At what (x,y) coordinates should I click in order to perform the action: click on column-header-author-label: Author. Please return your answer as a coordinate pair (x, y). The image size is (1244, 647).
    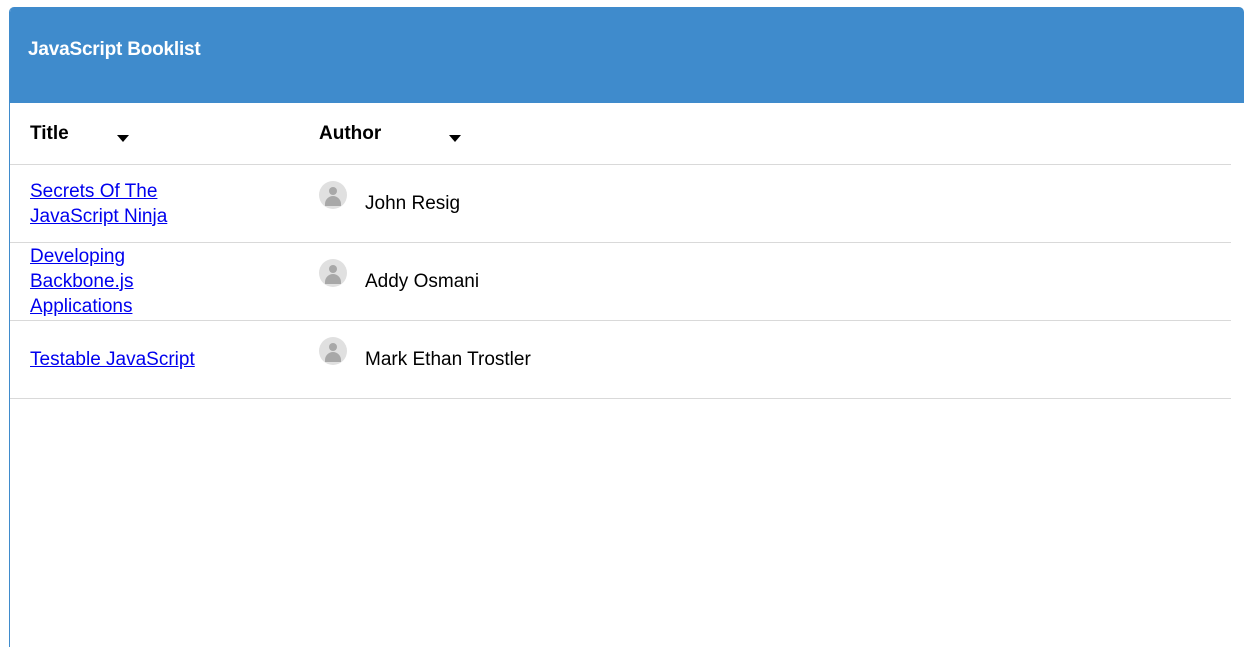
    Looking at the image, I should click on (350, 133).